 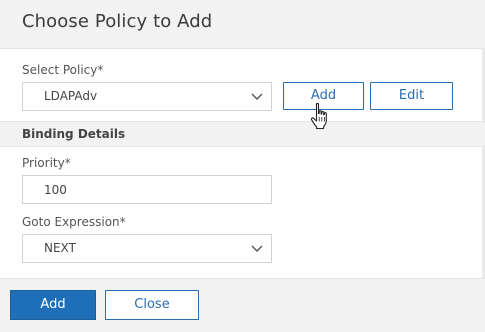 What do you see at coordinates (117, 21) in the screenshot?
I see `dialog-title: Choose Policy to Add` at bounding box center [117, 21].